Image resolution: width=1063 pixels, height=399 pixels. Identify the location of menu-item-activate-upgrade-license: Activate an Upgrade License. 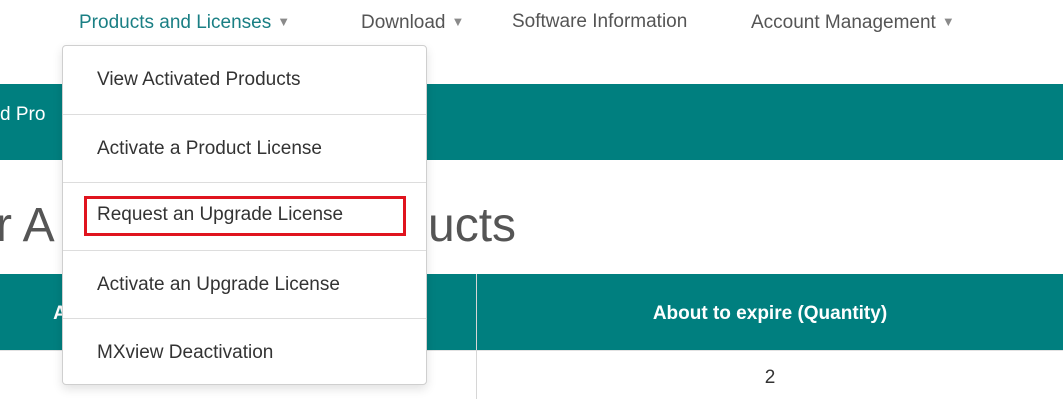
(244, 285).